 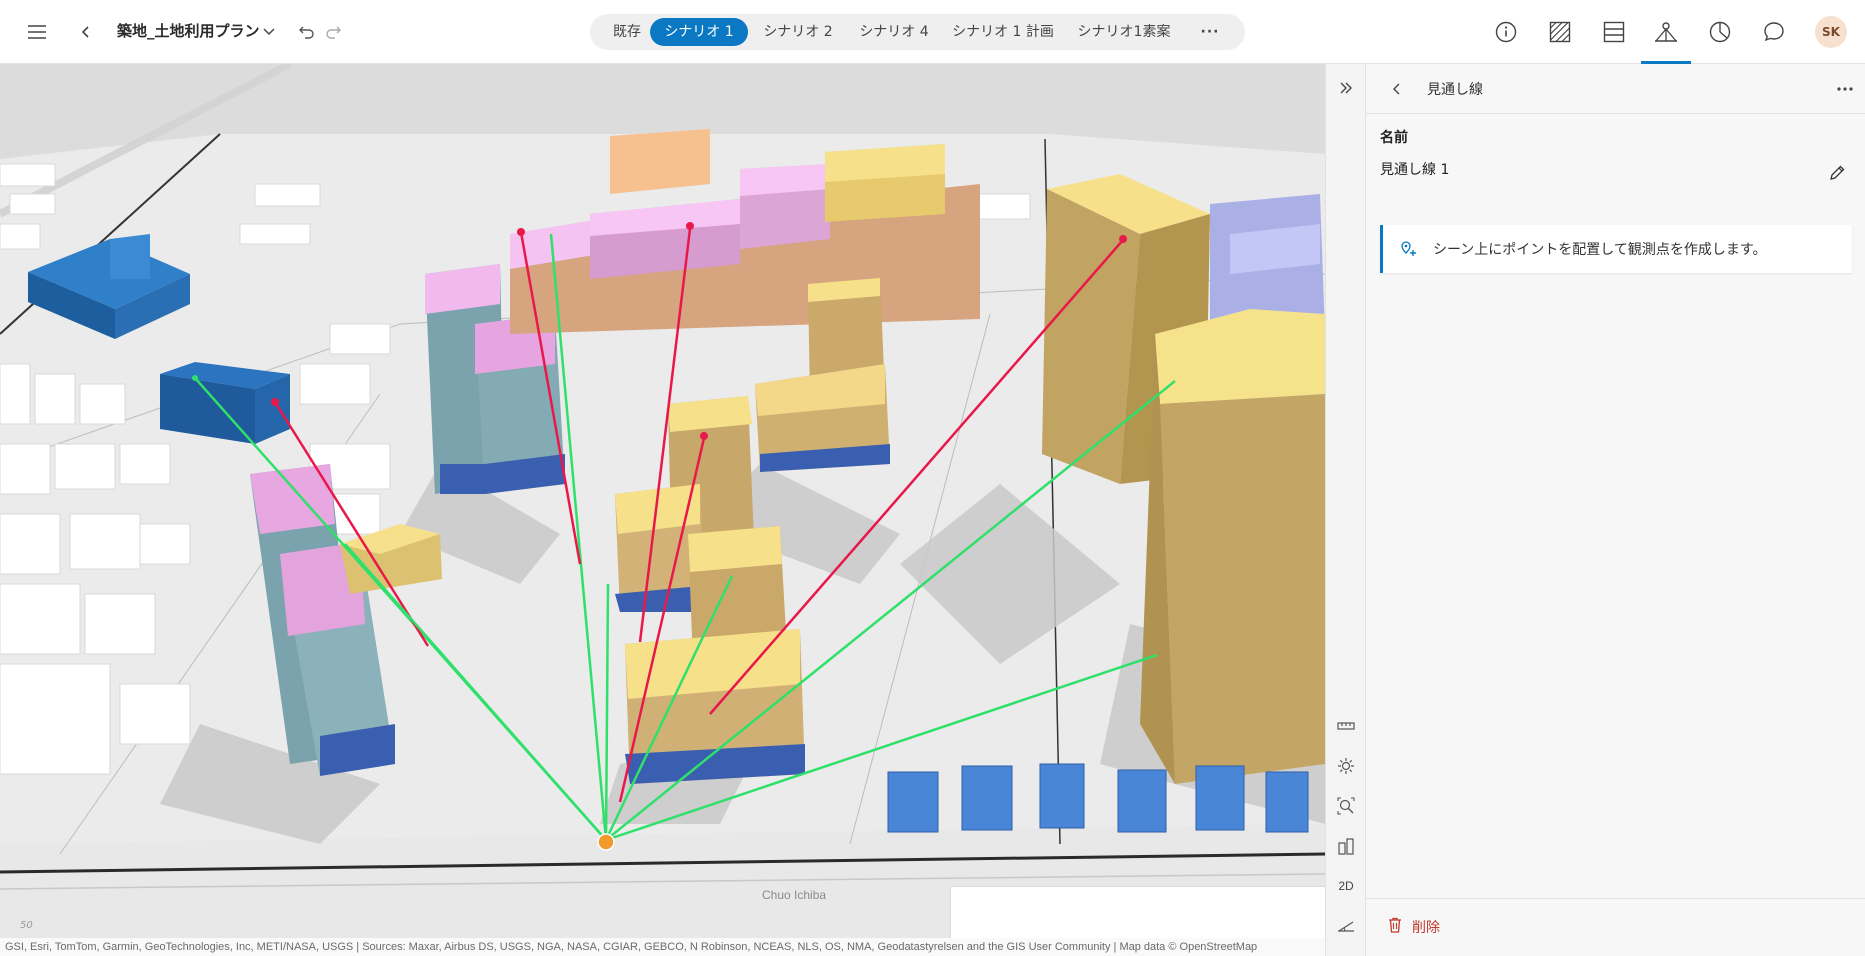 What do you see at coordinates (1426, 928) in the screenshot?
I see `delete-label: 削除` at bounding box center [1426, 928].